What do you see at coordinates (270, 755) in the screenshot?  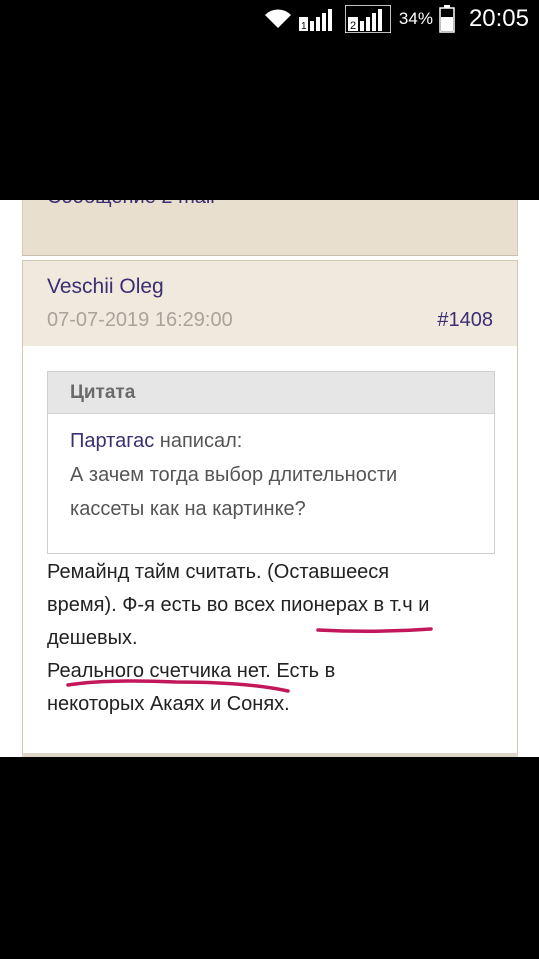 I see `post-divider` at bounding box center [270, 755].